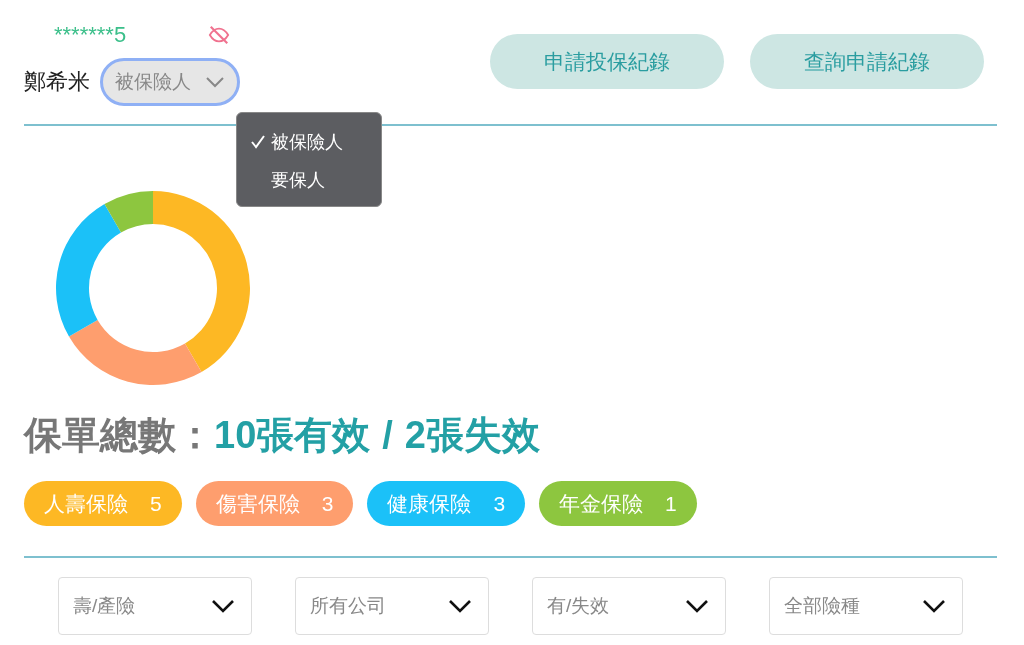  What do you see at coordinates (629, 606) in the screenshot?
I see `filter-select: 有/失效` at bounding box center [629, 606].